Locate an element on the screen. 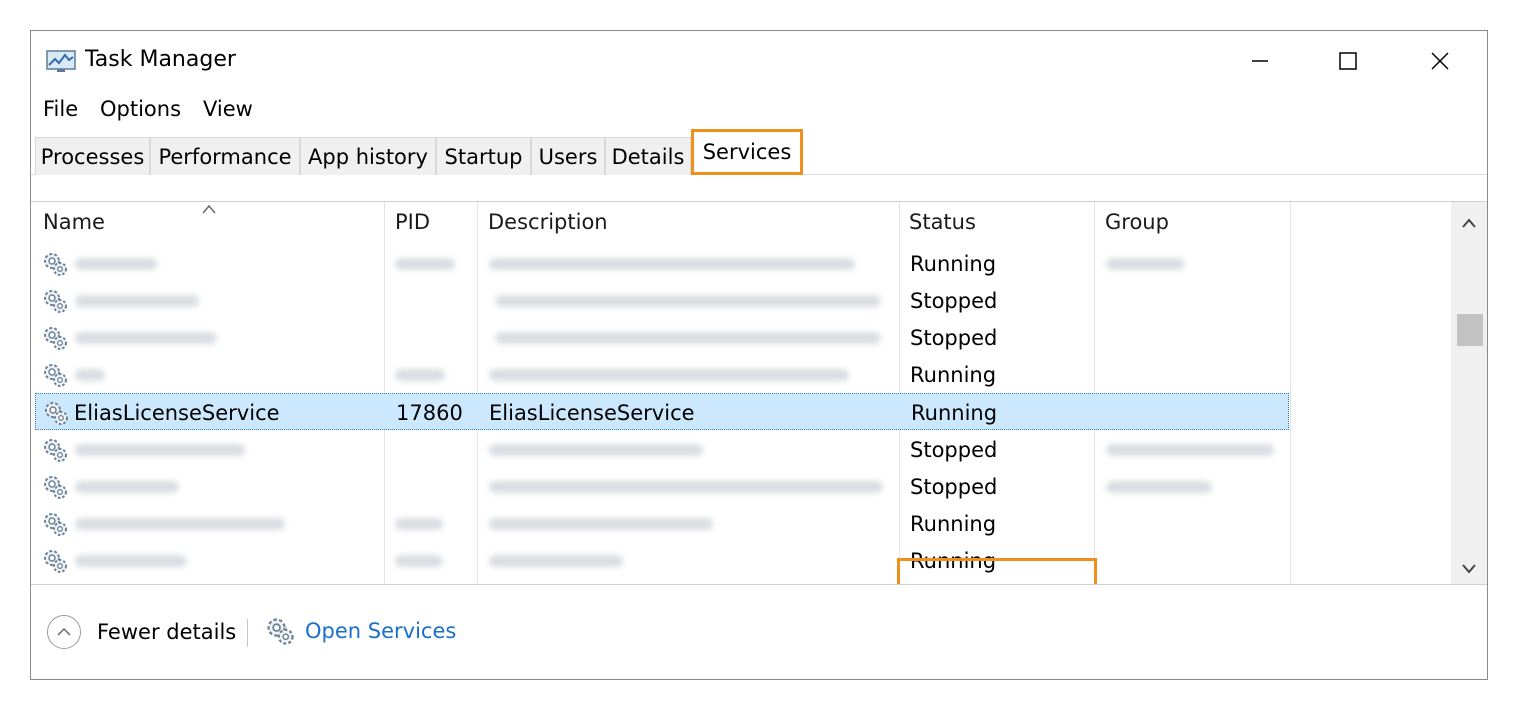 The width and height of the screenshot is (1518, 710). tab-processes: Processes is located at coordinates (92, 156).